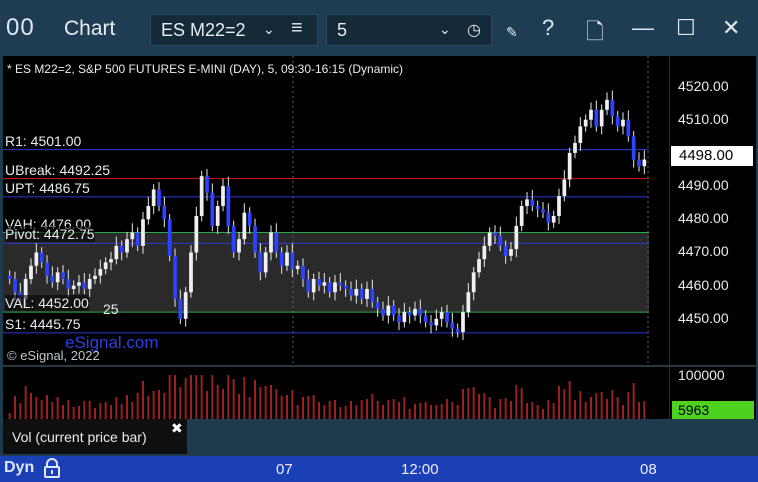 The height and width of the screenshot is (482, 758). I want to click on level-label: UBreak: 4492.25, so click(58, 169).